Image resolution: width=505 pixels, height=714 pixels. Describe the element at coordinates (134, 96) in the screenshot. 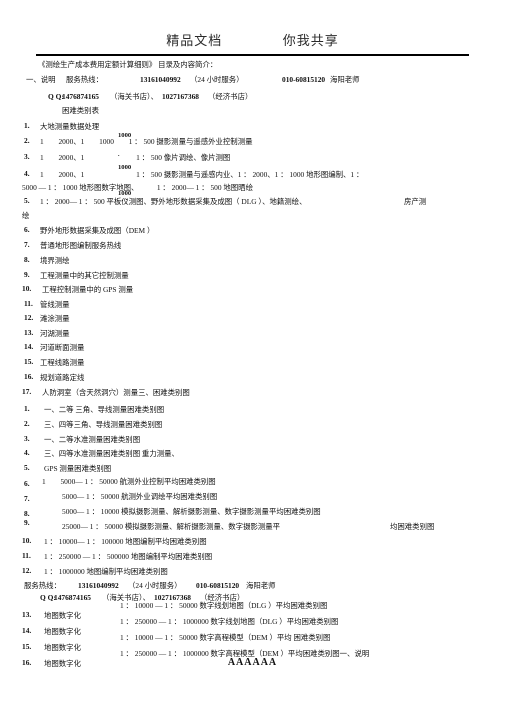

I see `qq-number-1-note: （海关书店）、` at that location.